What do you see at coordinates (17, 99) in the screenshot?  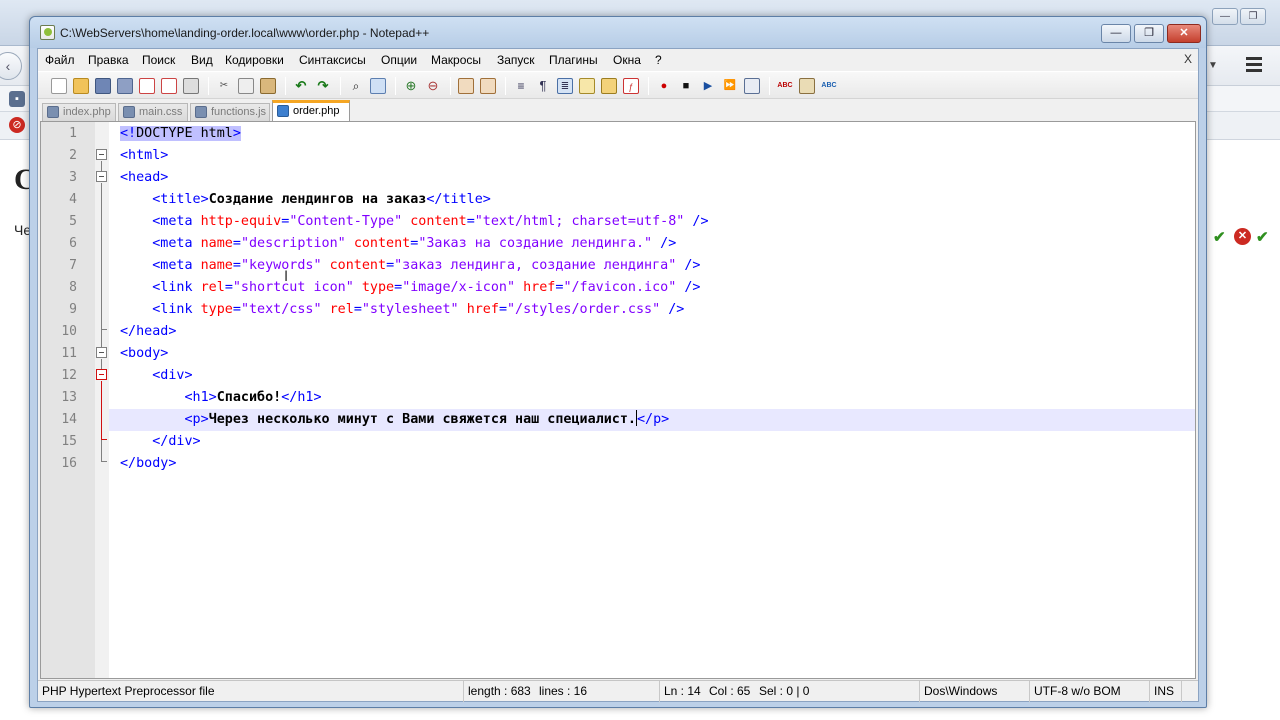 I see `page-icon: ▪` at bounding box center [17, 99].